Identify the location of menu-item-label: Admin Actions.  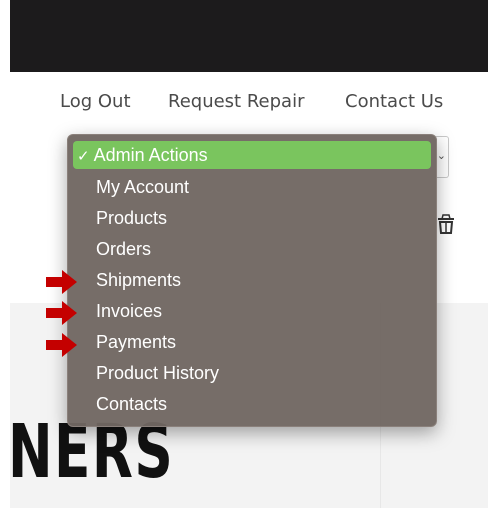
(150, 155).